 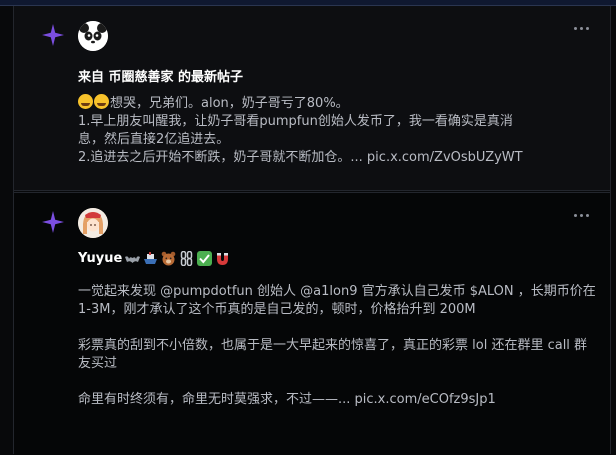 What do you see at coordinates (151, 258) in the screenshot?
I see `ship-icon` at bounding box center [151, 258].